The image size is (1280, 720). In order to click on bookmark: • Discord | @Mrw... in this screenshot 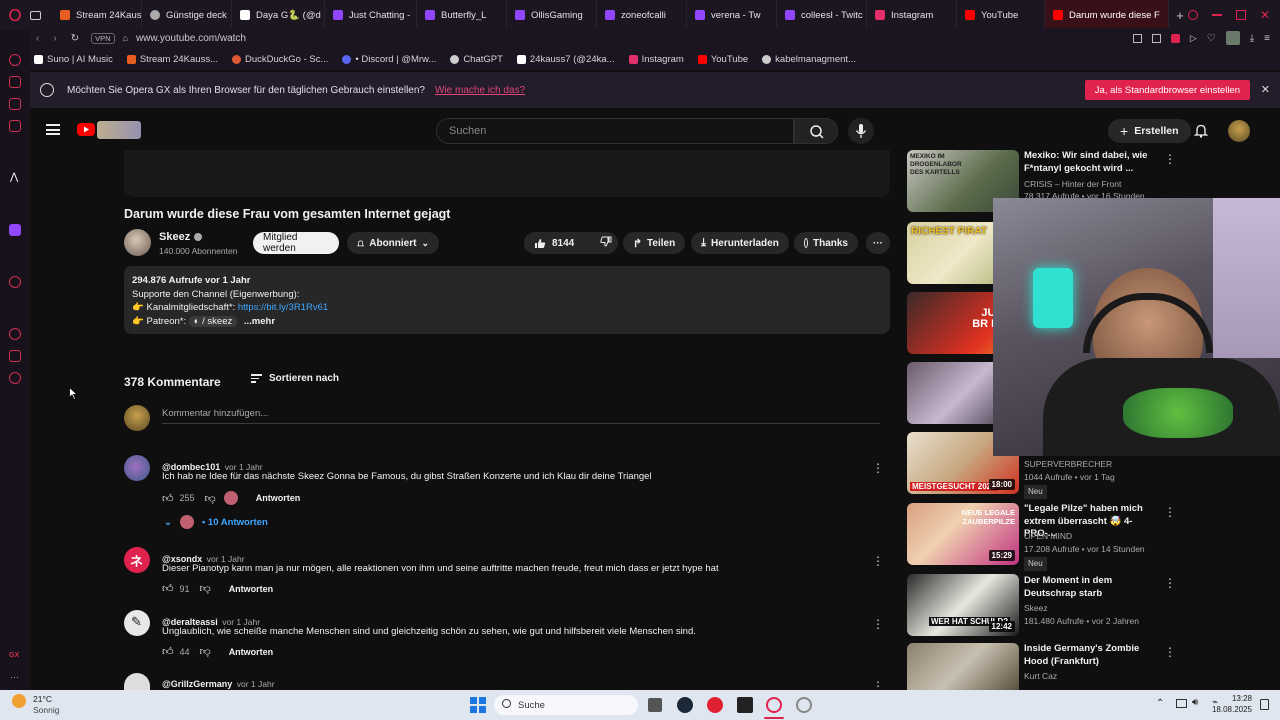, I will do `click(389, 59)`.